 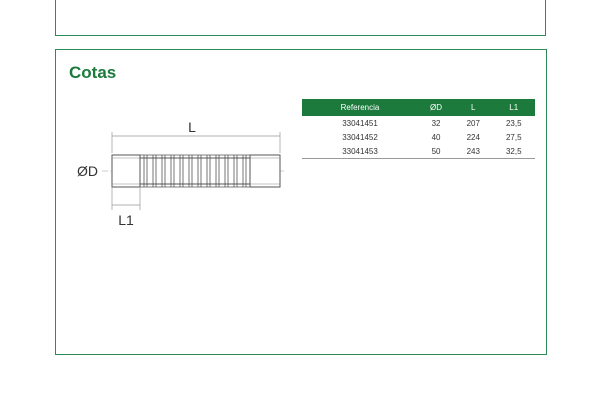 I want to click on cell-length: 224, so click(x=473, y=137).